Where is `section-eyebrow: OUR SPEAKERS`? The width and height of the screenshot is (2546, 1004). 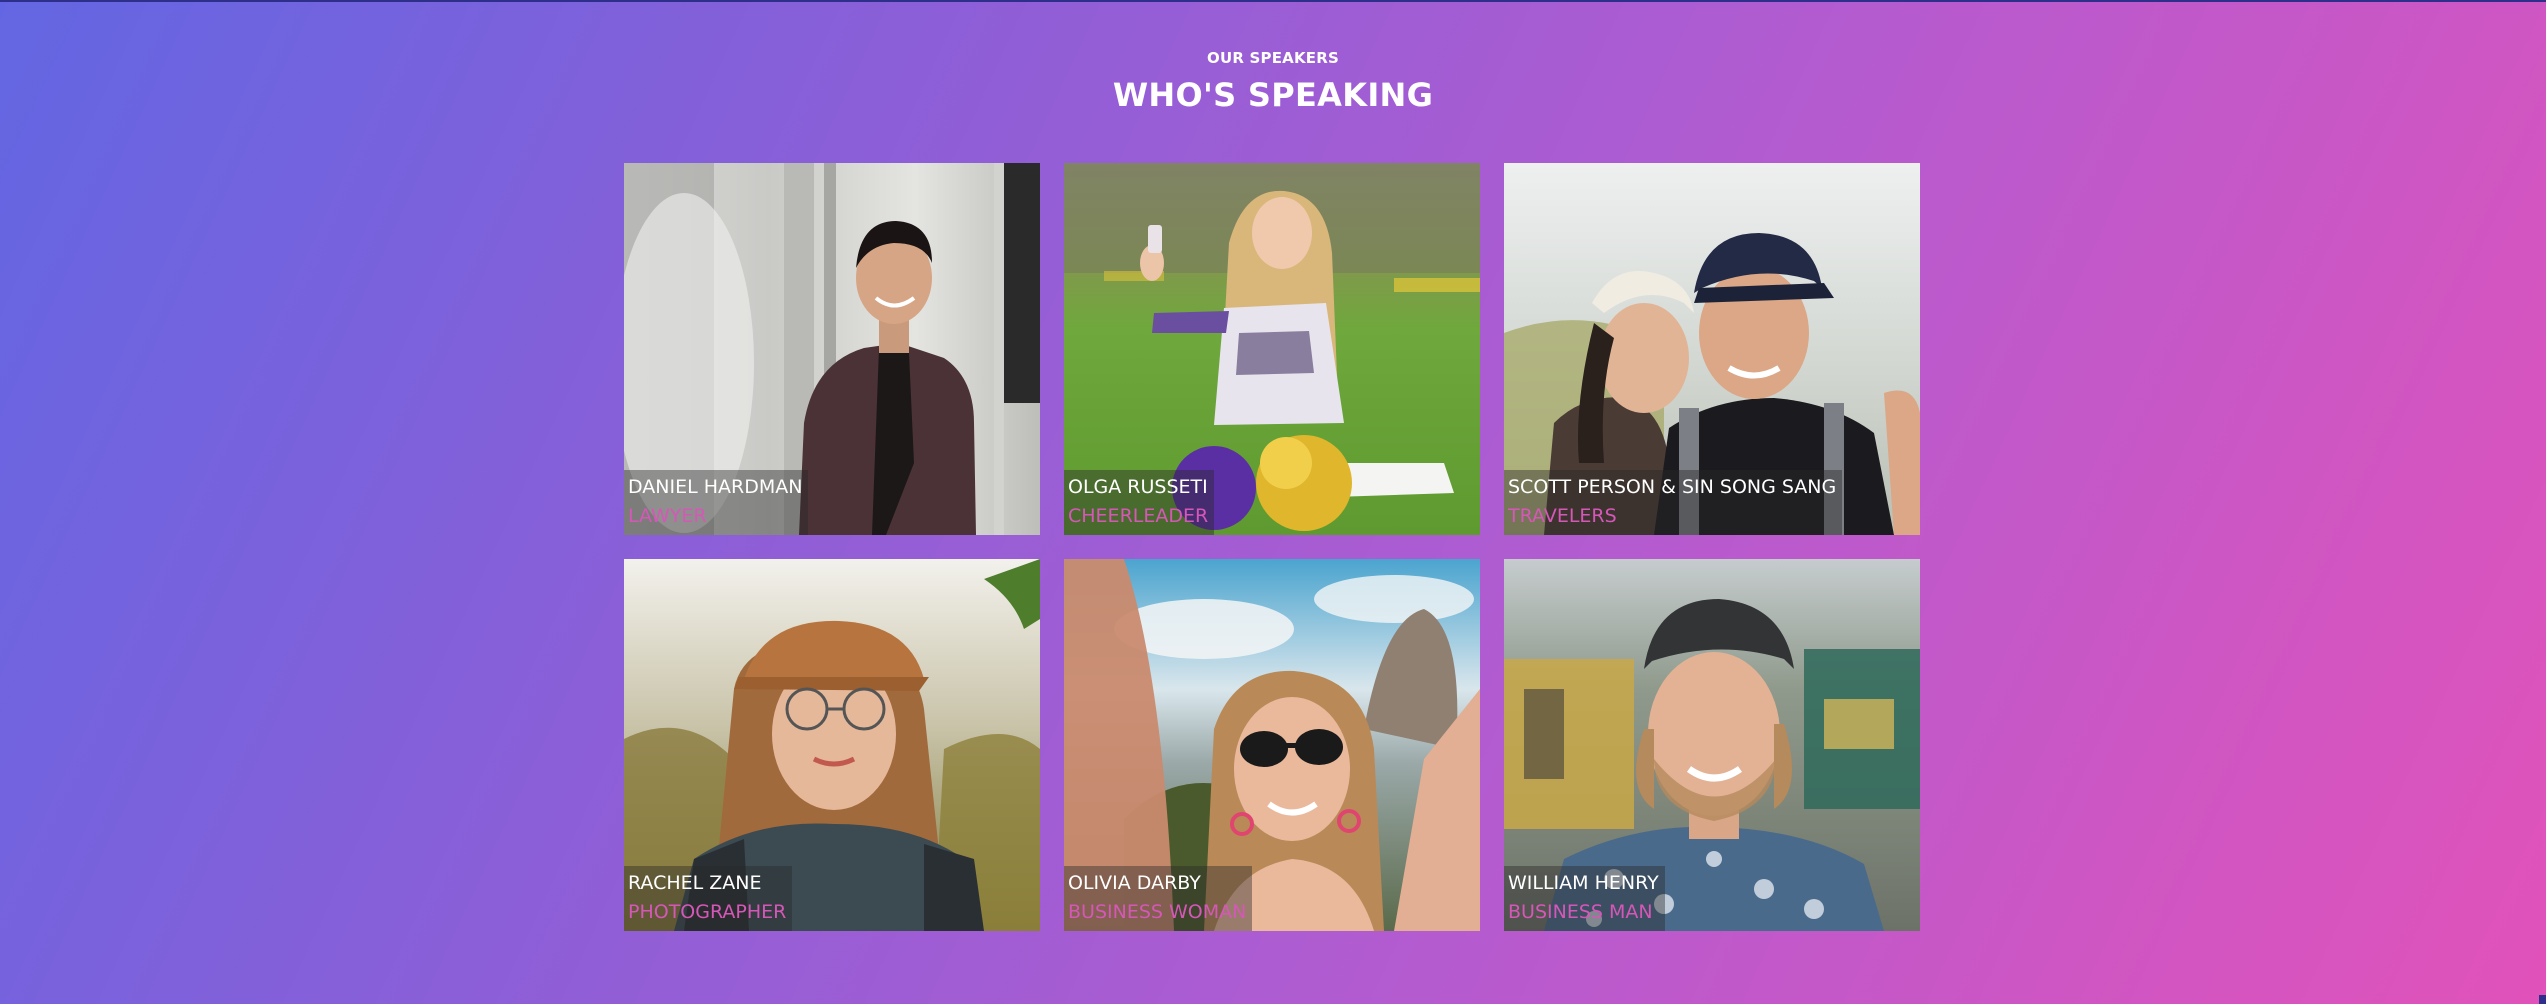 section-eyebrow: OUR SPEAKERS is located at coordinates (1273, 58).